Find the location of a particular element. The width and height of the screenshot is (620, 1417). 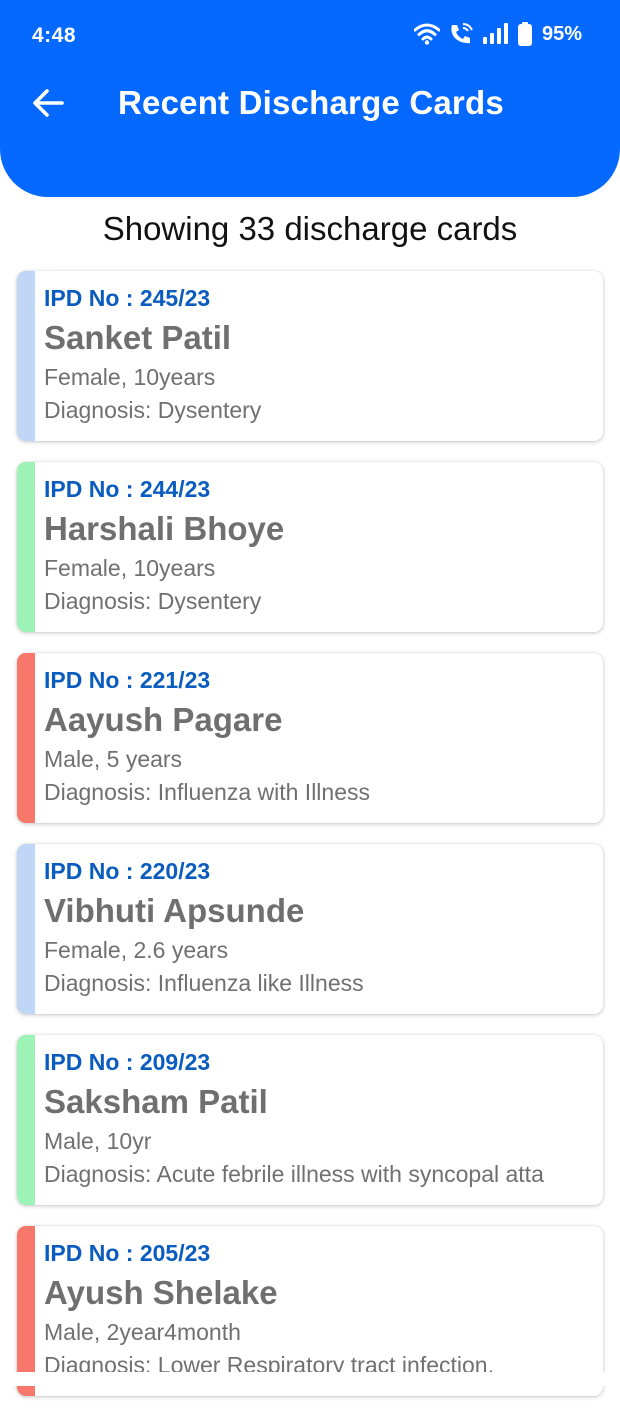

patient-name: Harshali Bhoye is located at coordinates (164, 528).